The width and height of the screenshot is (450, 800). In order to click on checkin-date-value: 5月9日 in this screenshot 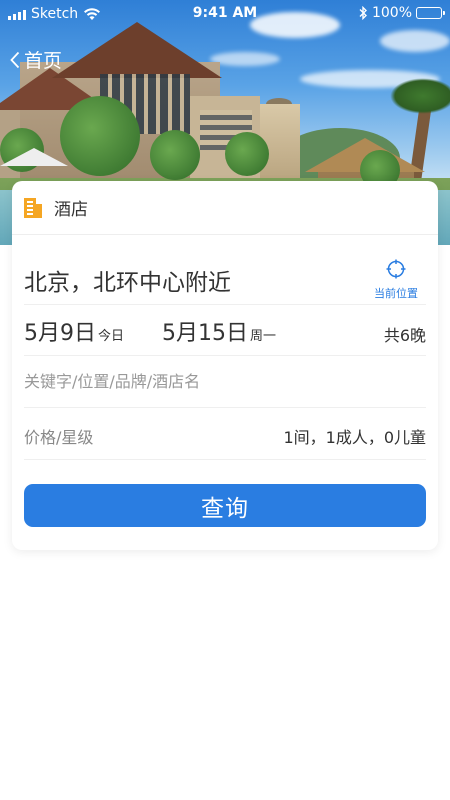, I will do `click(60, 333)`.